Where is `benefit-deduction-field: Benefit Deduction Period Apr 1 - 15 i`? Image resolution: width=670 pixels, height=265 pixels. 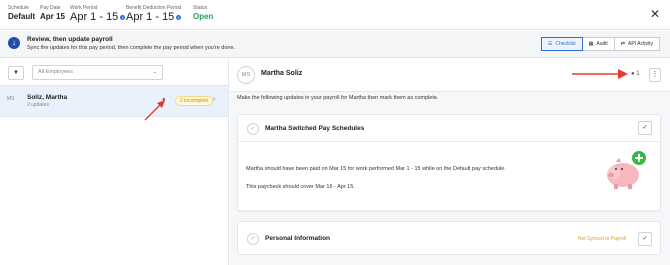 benefit-deduction-field: Benefit Deduction Period Apr 1 - 15 i is located at coordinates (154, 14).